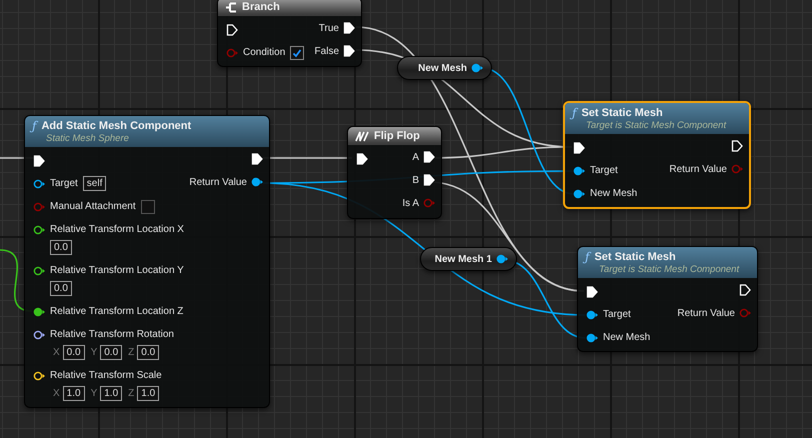  What do you see at coordinates (106, 375) in the screenshot?
I see `pin-label: Relative Transform Scale` at bounding box center [106, 375].